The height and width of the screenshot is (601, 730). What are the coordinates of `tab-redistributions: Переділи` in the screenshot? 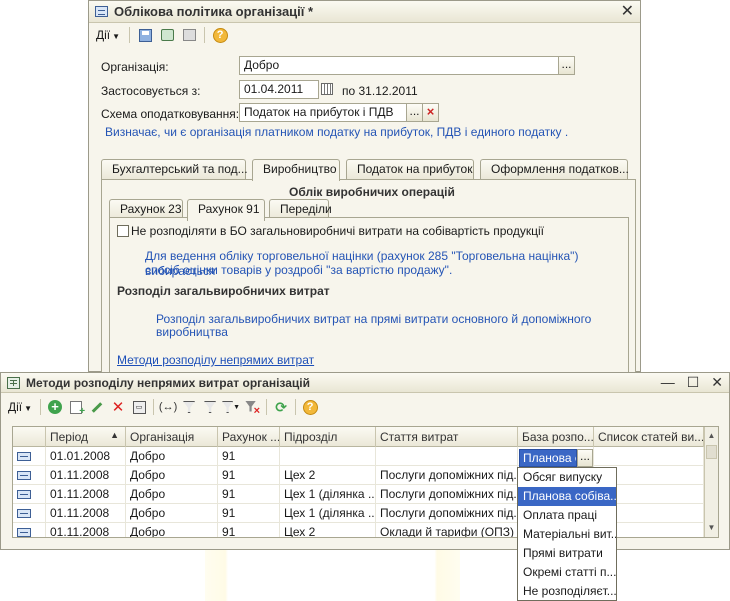 It's located at (300, 209).